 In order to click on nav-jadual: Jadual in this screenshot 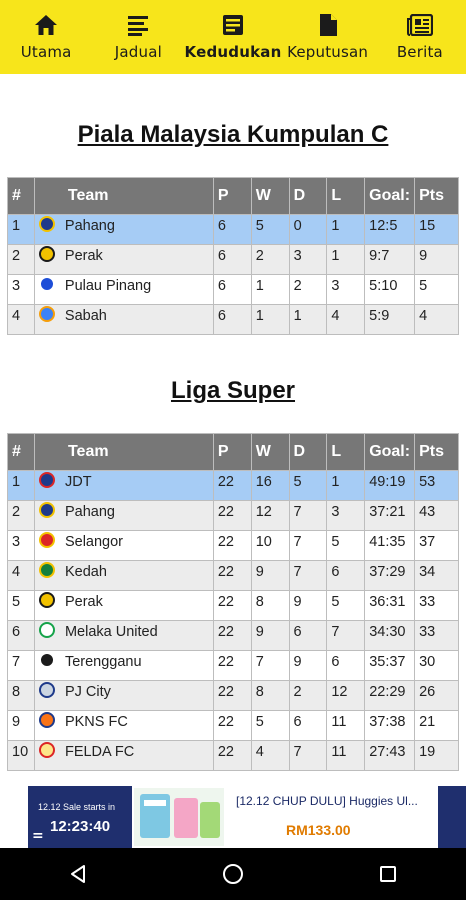, I will do `click(138, 37)`.